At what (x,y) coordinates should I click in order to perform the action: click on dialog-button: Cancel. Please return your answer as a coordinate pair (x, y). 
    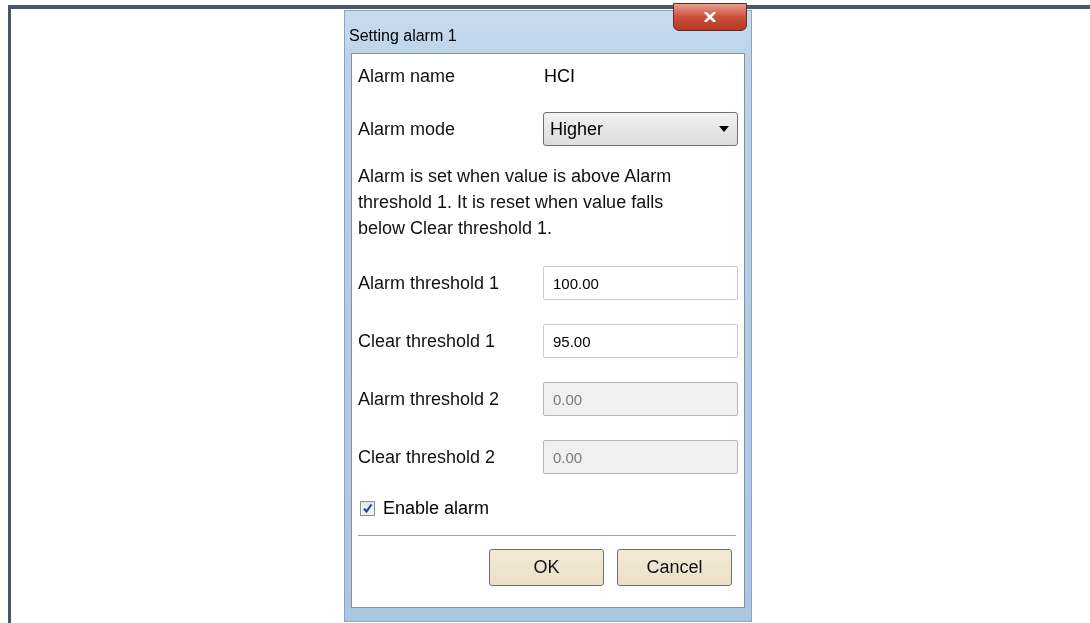
    Looking at the image, I should click on (674, 567).